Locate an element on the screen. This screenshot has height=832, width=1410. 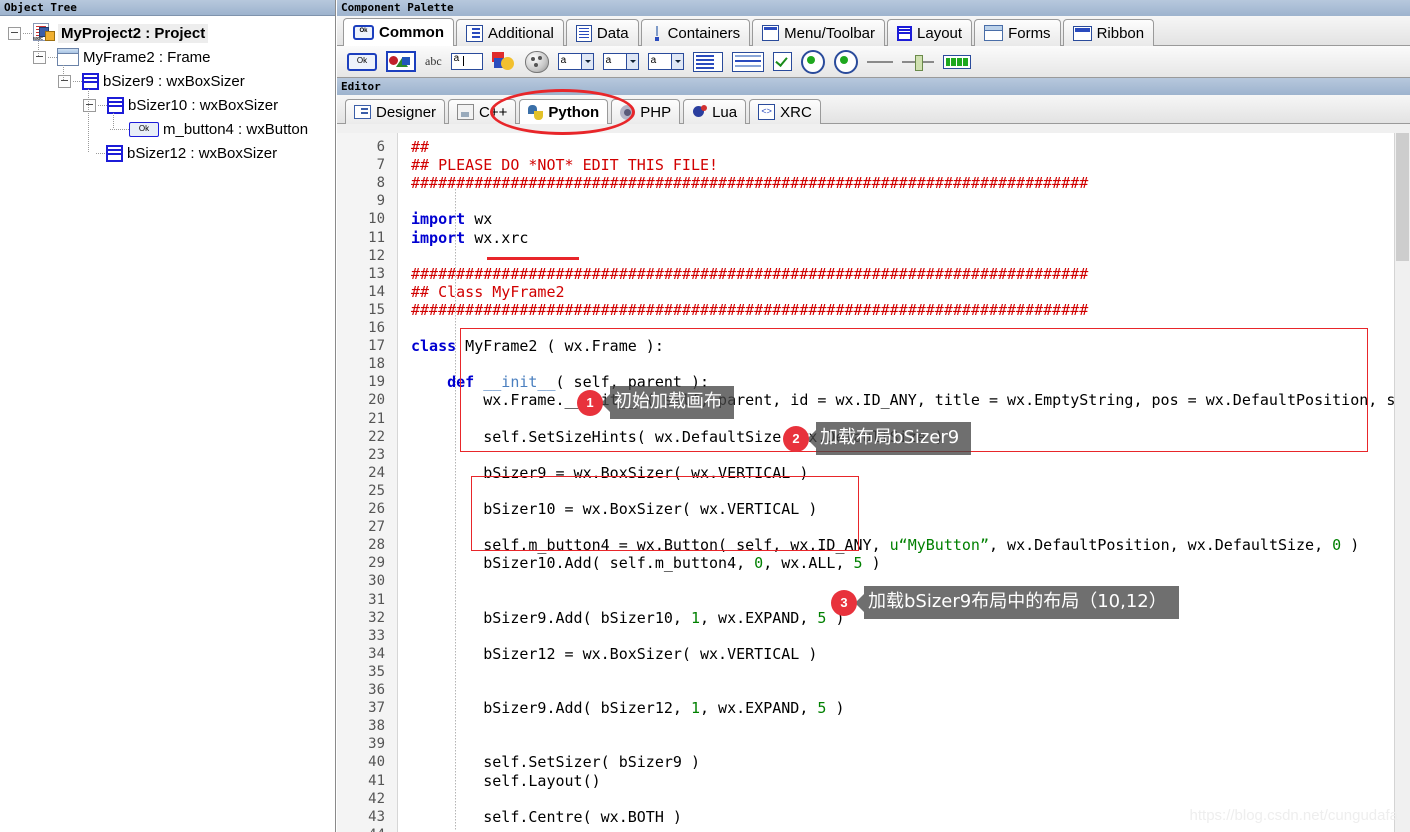
wxbutton-tool: Ok is located at coordinates (362, 61).